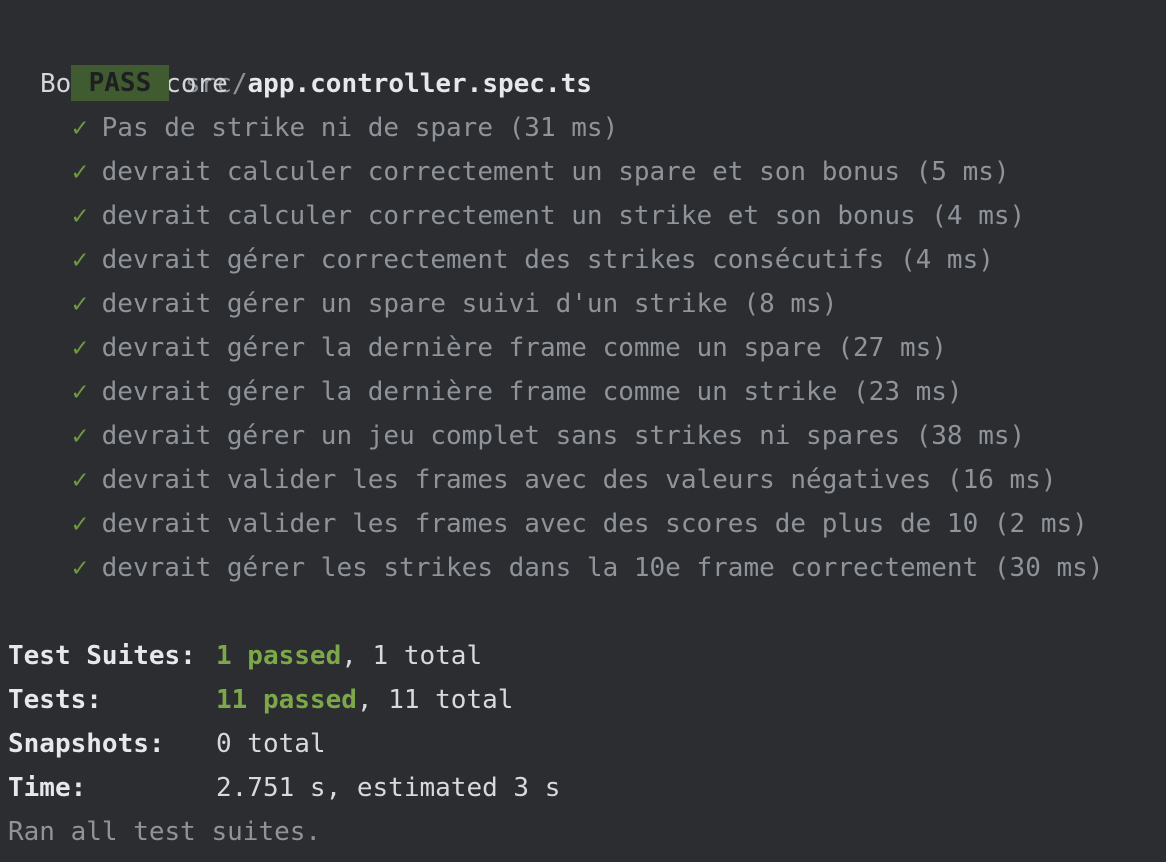 Image resolution: width=1166 pixels, height=862 pixels. What do you see at coordinates (583, 59) in the screenshot?
I see `test-file-header: PASS src/app.controller.spec.ts` at bounding box center [583, 59].